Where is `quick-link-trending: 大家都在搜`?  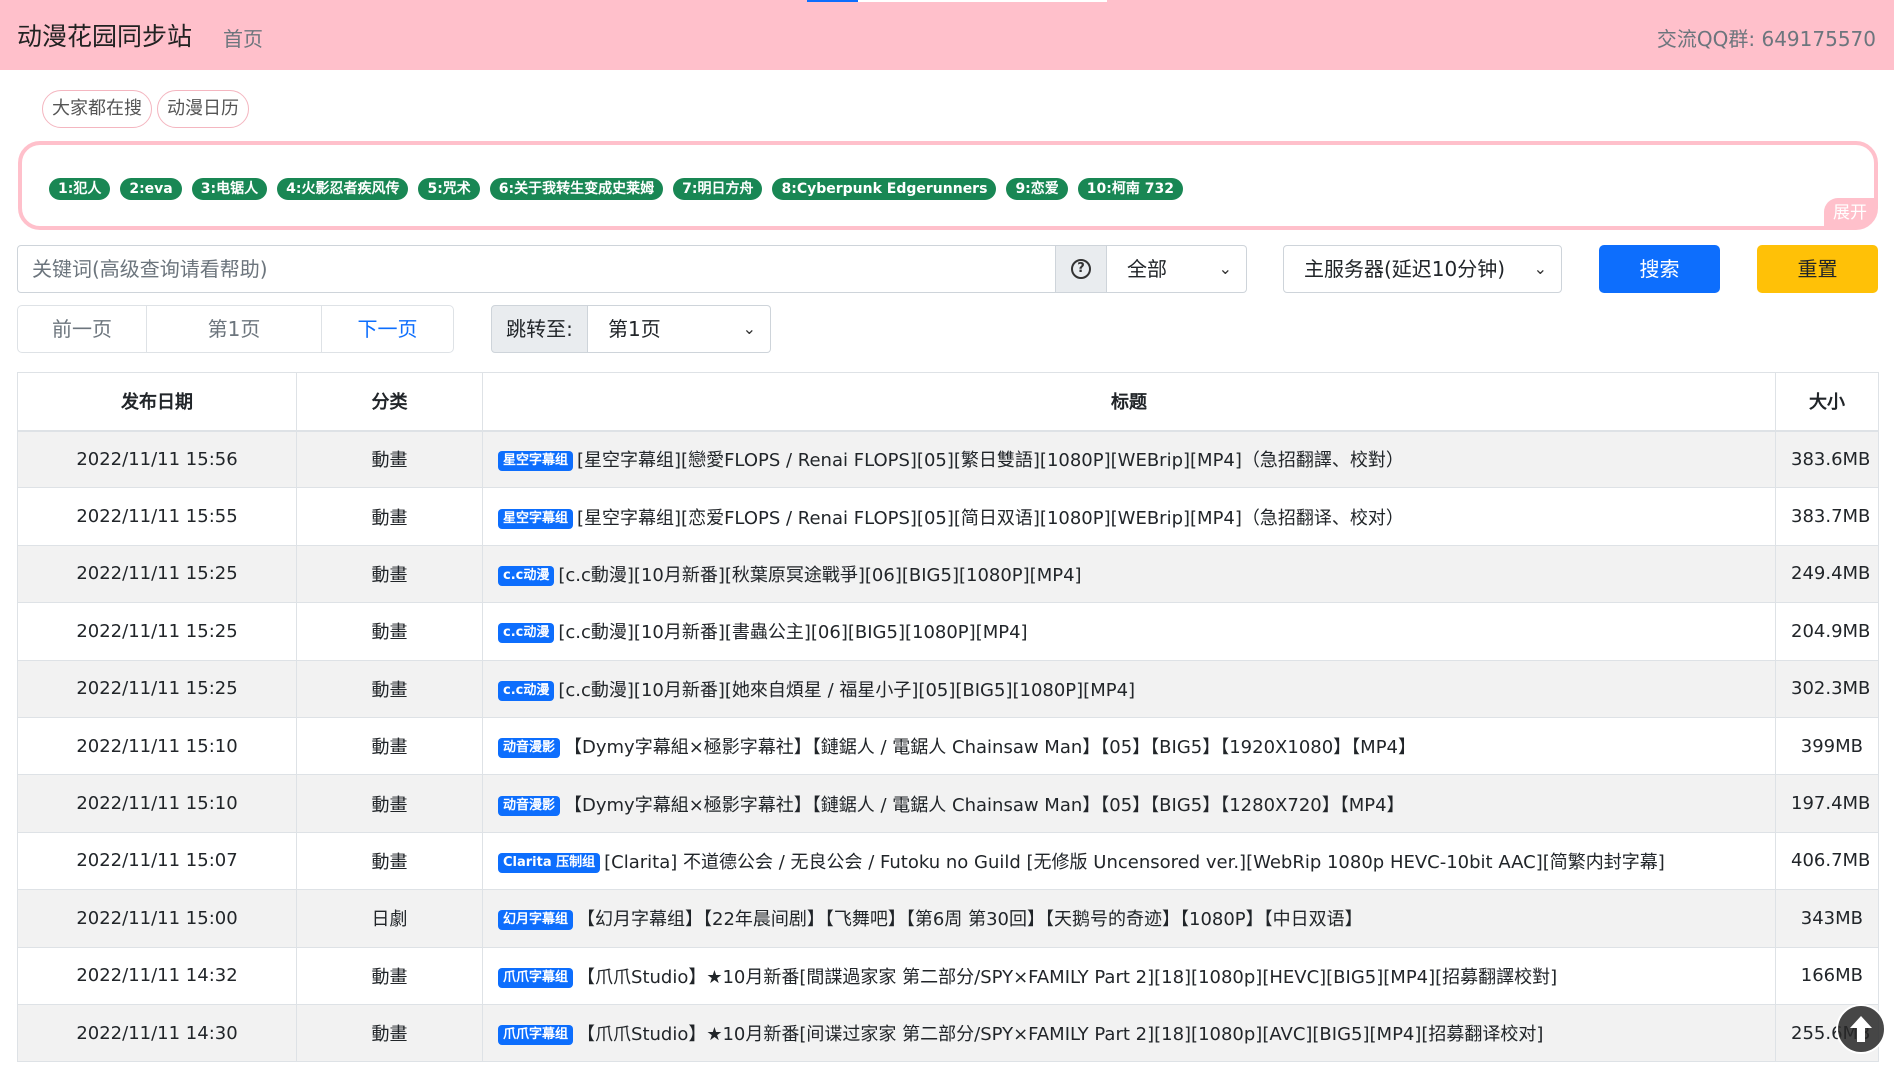 quick-link-trending: 大家都在搜 is located at coordinates (97, 109).